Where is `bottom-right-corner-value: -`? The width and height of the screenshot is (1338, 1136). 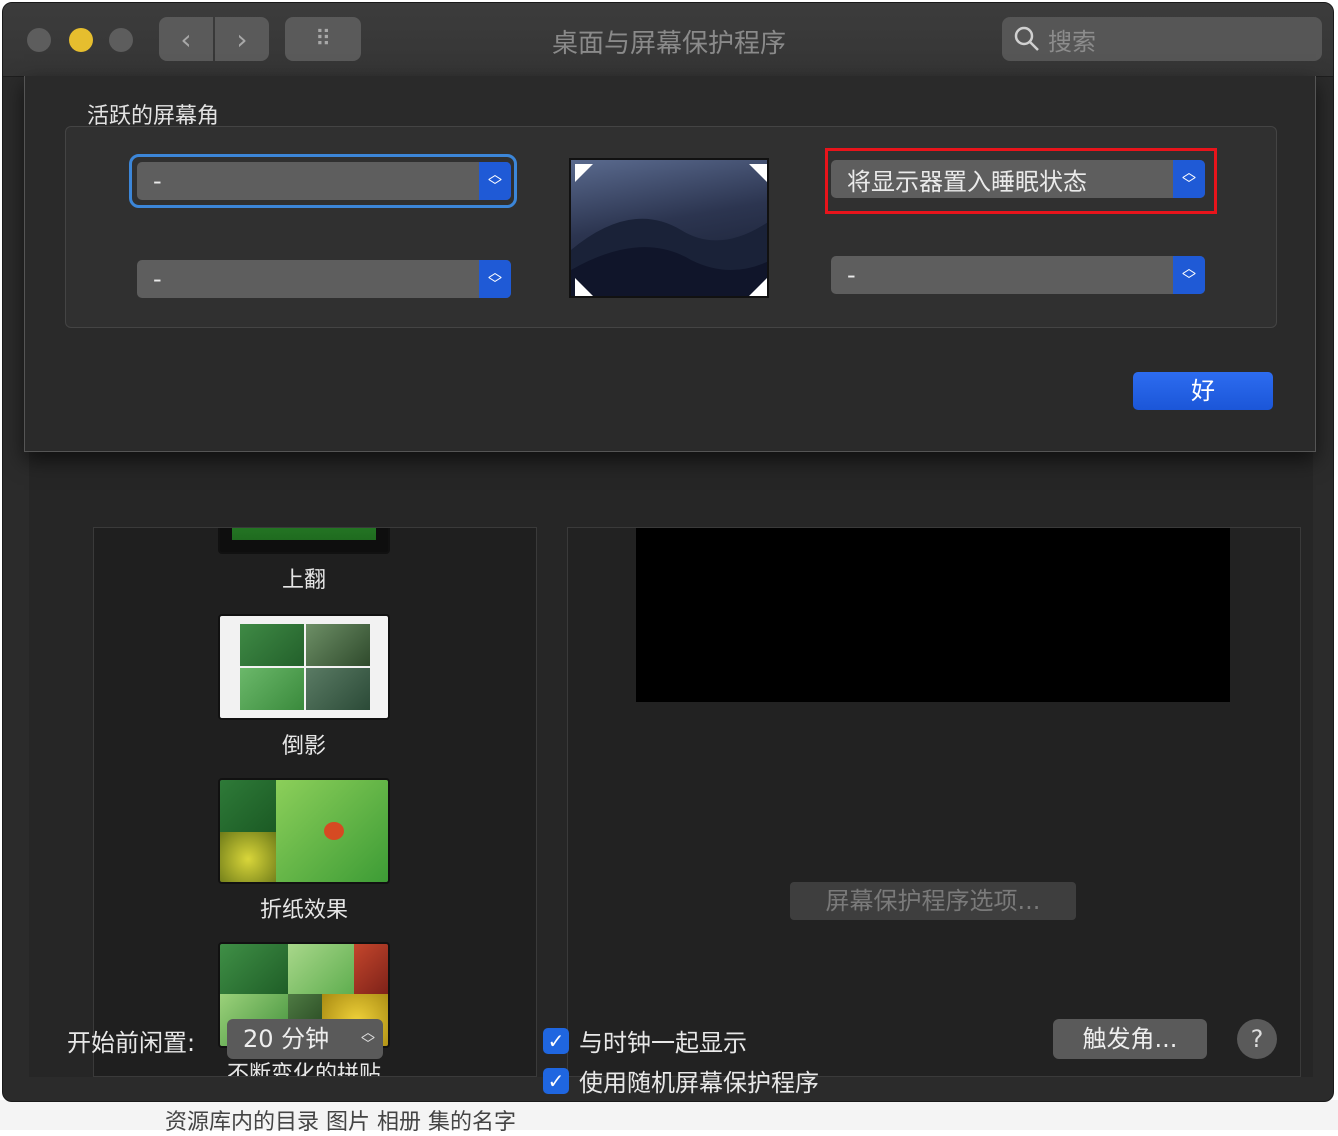
bottom-right-corner-value: - is located at coordinates (851, 275).